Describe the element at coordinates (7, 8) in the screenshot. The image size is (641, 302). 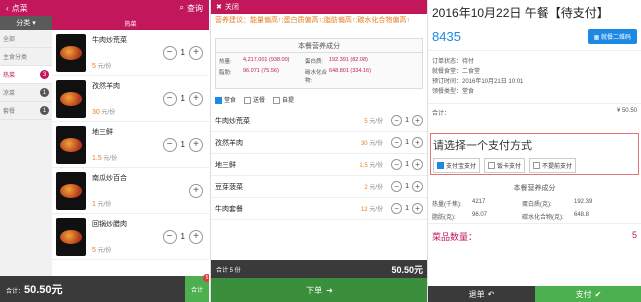
I see `chevron-left-icon: ‹` at that location.